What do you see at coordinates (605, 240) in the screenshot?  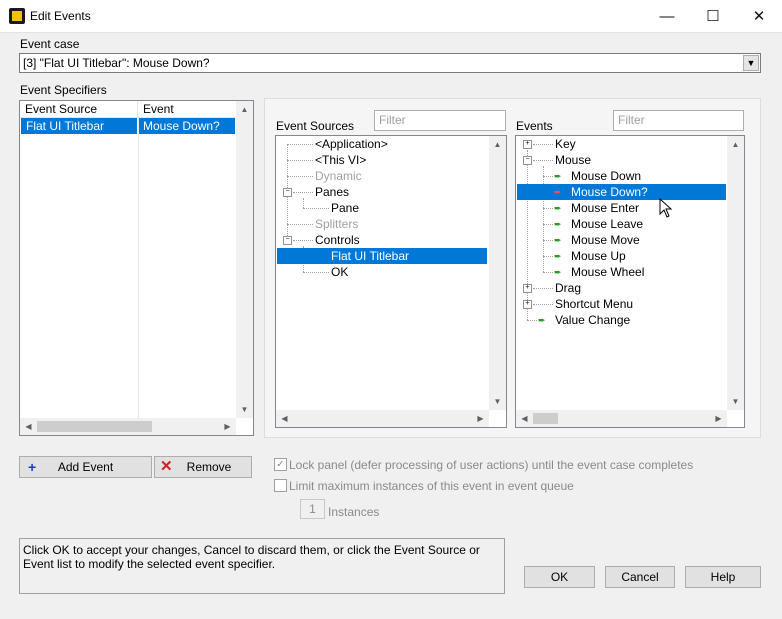 I see `event-mouse-move: Mouse Move` at bounding box center [605, 240].